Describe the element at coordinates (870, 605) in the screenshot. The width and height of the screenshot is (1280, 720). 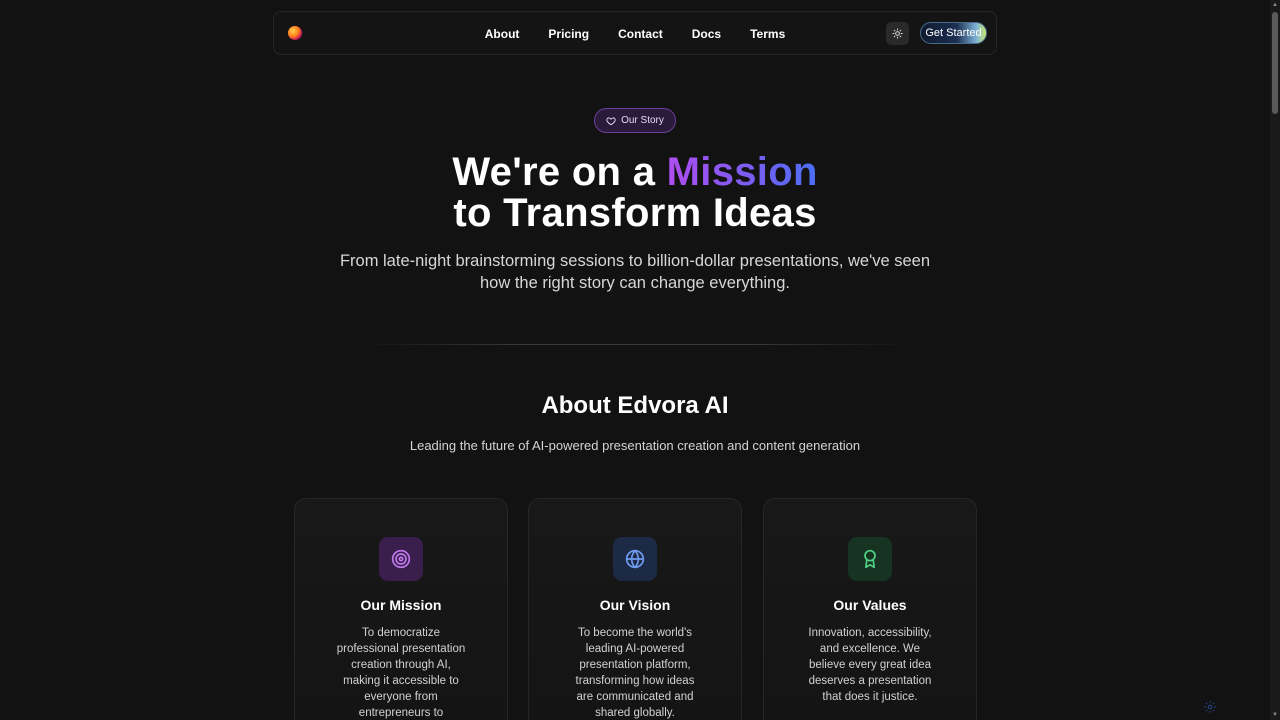
I see `card-title: Our Values` at that location.